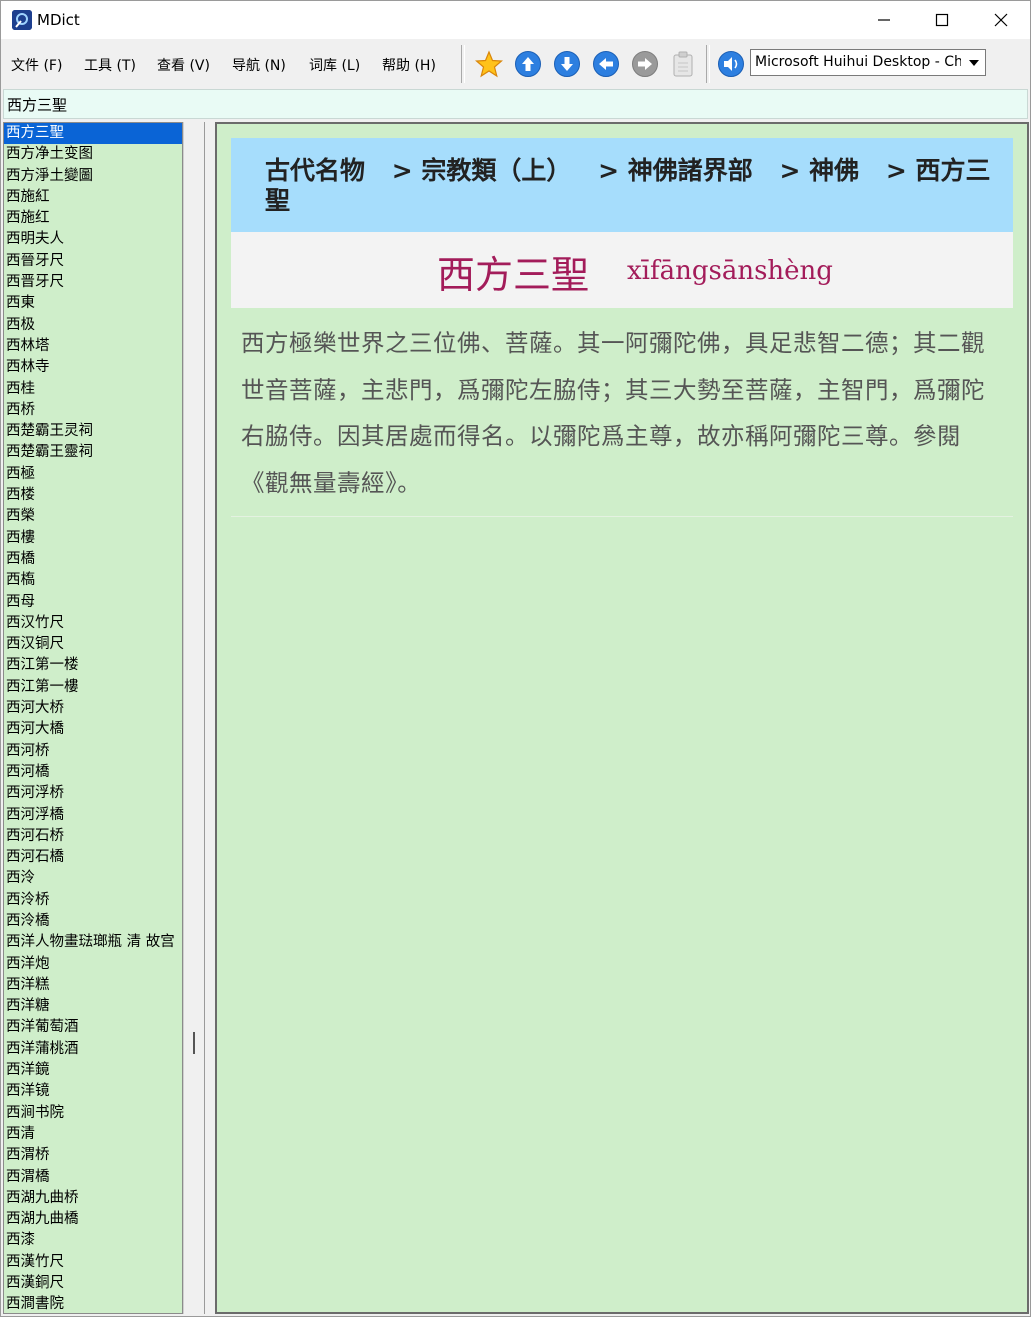  What do you see at coordinates (93, 665) in the screenshot?
I see `list-item: 西江第一楼` at bounding box center [93, 665].